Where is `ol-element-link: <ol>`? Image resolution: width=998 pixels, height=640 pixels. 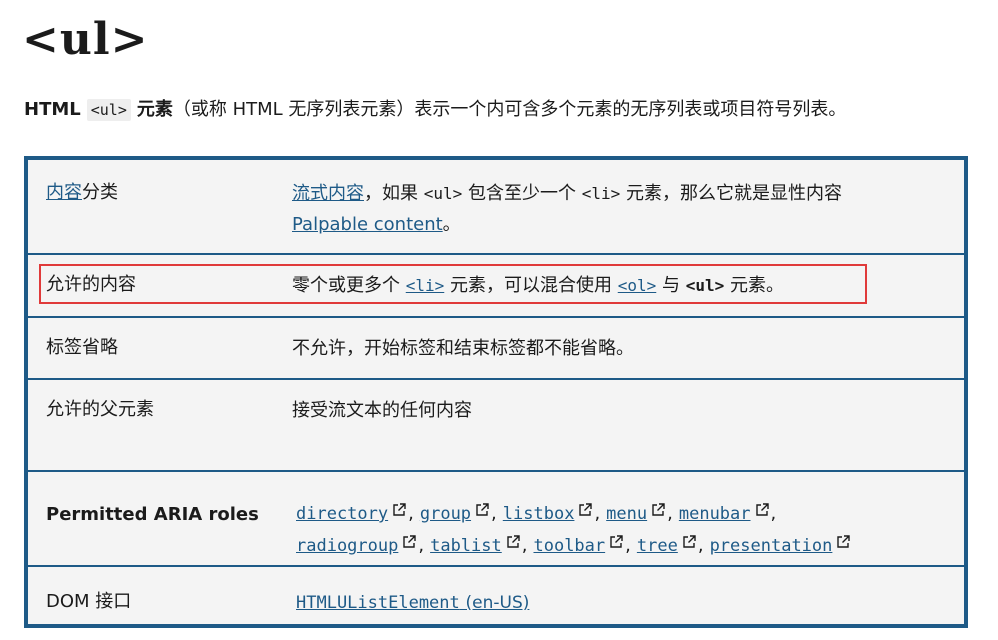 ol-element-link: <ol> is located at coordinates (637, 285).